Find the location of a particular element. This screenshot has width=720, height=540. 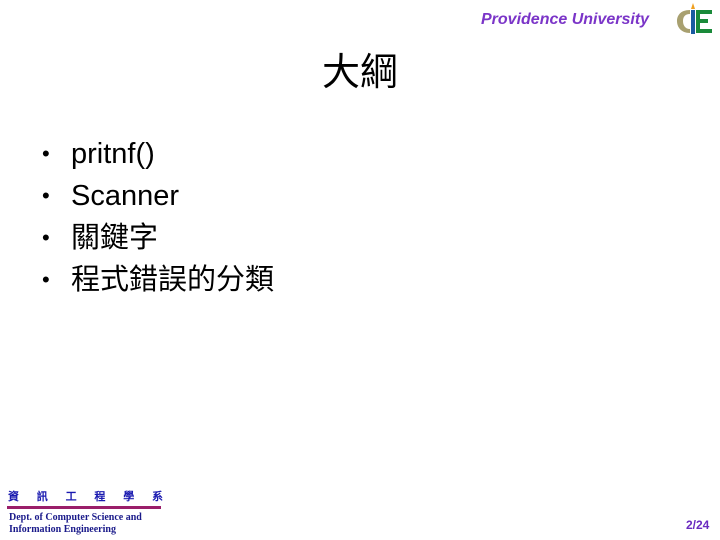

bullet-text: 程式錯誤的分類 is located at coordinates (173, 280).